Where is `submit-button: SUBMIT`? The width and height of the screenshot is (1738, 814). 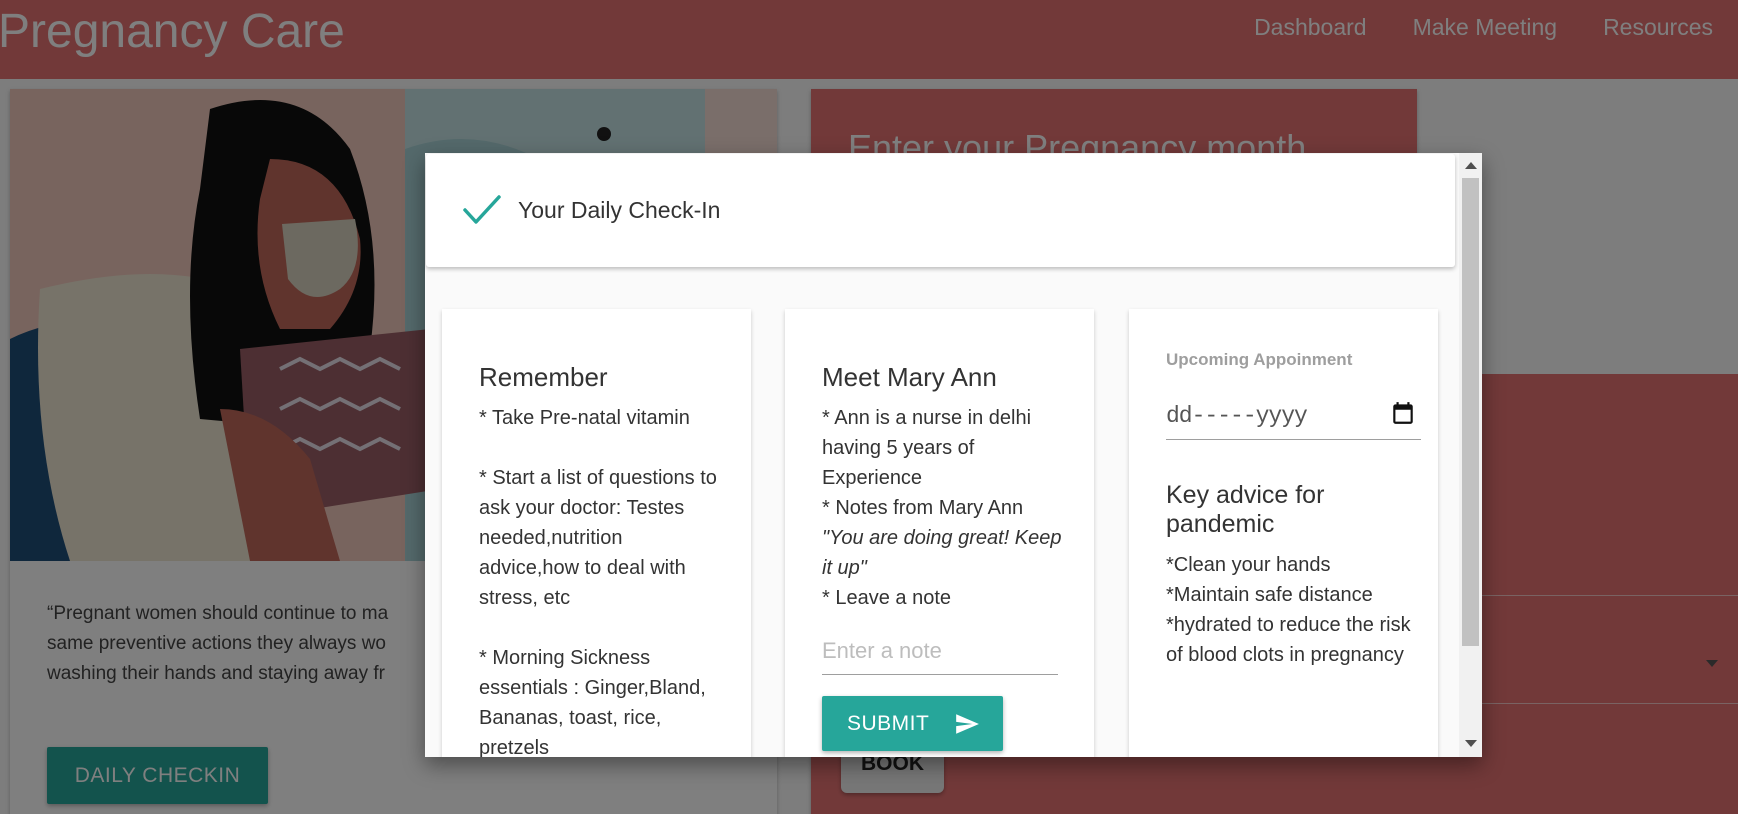 submit-button: SUBMIT is located at coordinates (912, 723).